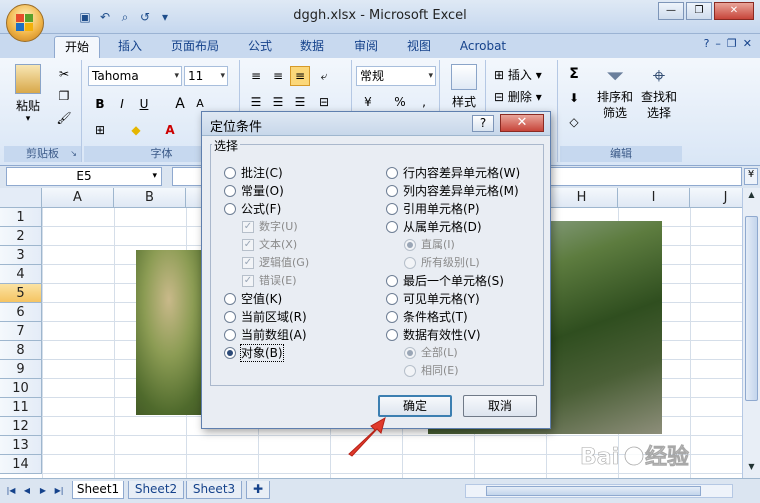 Image resolution: width=760 pixels, height=503 pixels. What do you see at coordinates (21, 464) in the screenshot?
I see `row-header: 14` at bounding box center [21, 464].